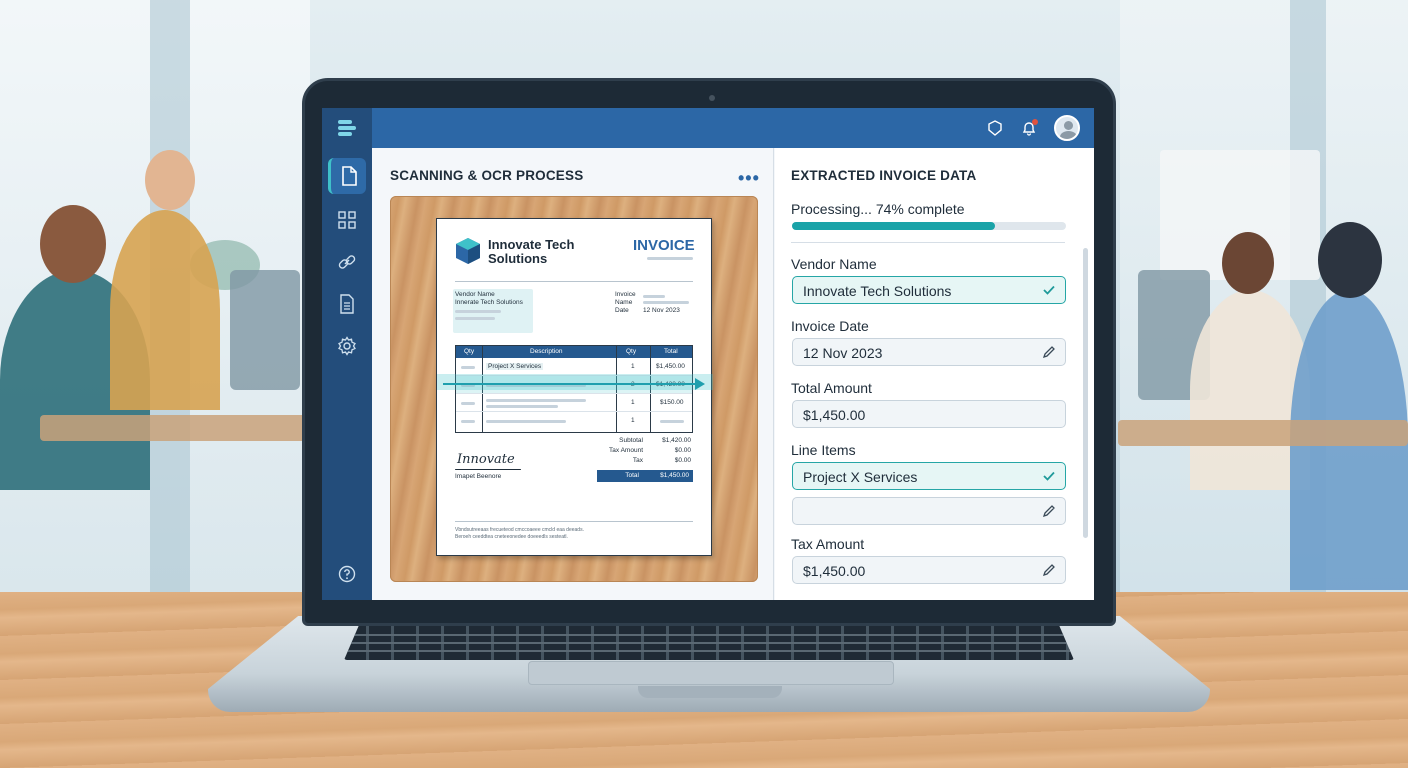 The image size is (1408, 768). Describe the element at coordinates (830, 326) in the screenshot. I see `date-label: Invoice Date` at that location.